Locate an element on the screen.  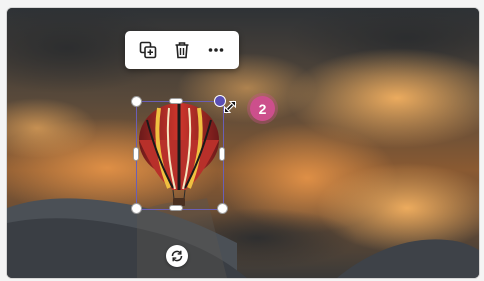
step-badge: 2 is located at coordinates (262, 108).